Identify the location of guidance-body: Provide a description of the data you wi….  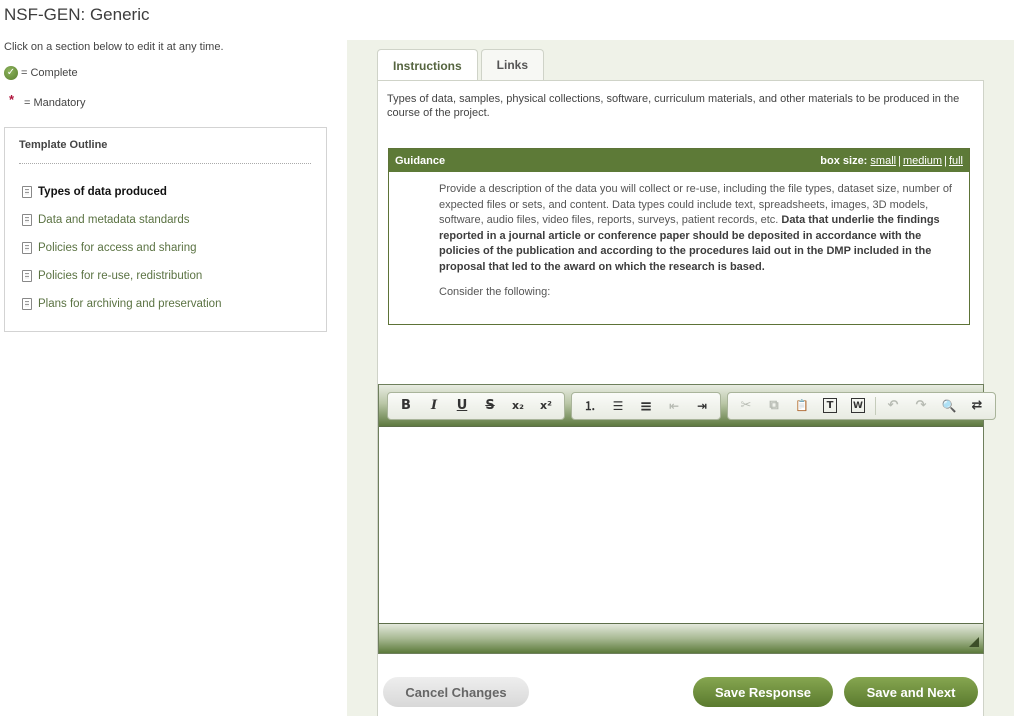
(679, 236).